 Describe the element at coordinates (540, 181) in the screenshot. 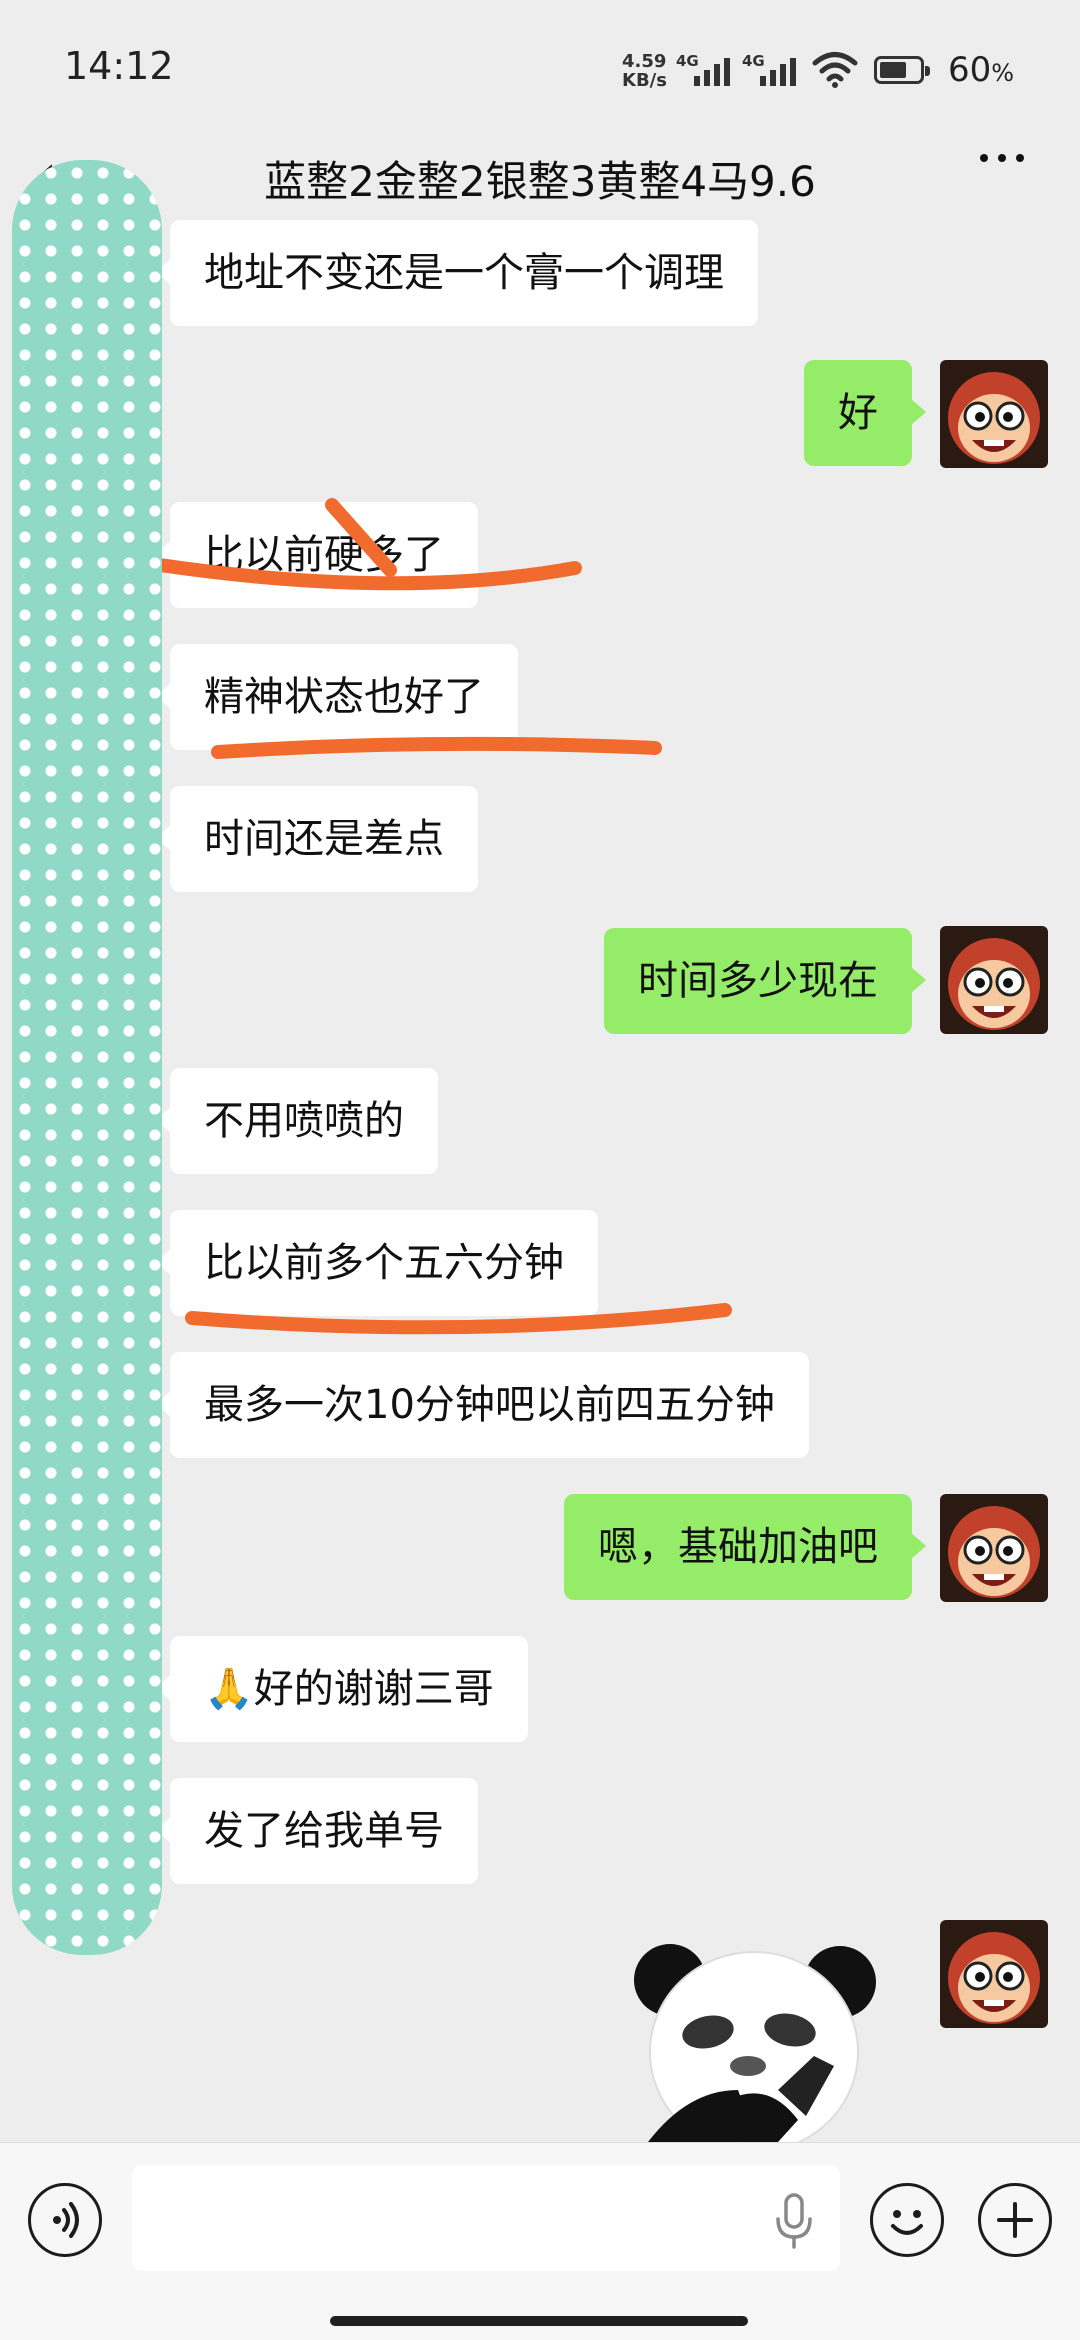

I see `chat-title: 蓝整2金整2银整3黄整4马9.6` at that location.